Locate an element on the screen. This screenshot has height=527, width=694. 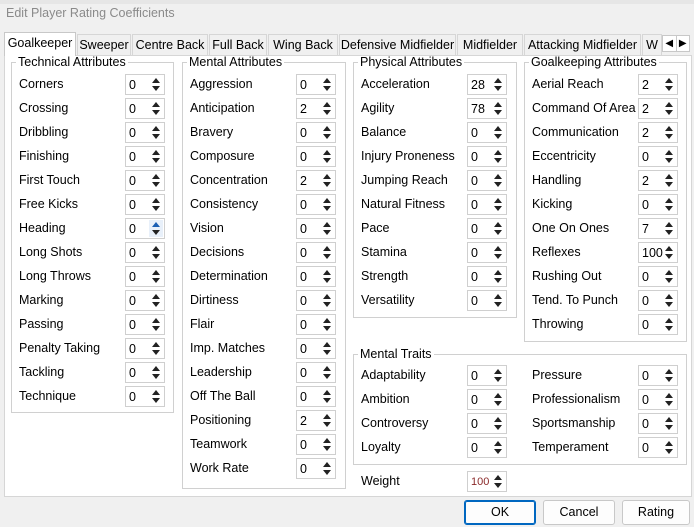
tab-sweeper: Sweeper is located at coordinates (104, 44).